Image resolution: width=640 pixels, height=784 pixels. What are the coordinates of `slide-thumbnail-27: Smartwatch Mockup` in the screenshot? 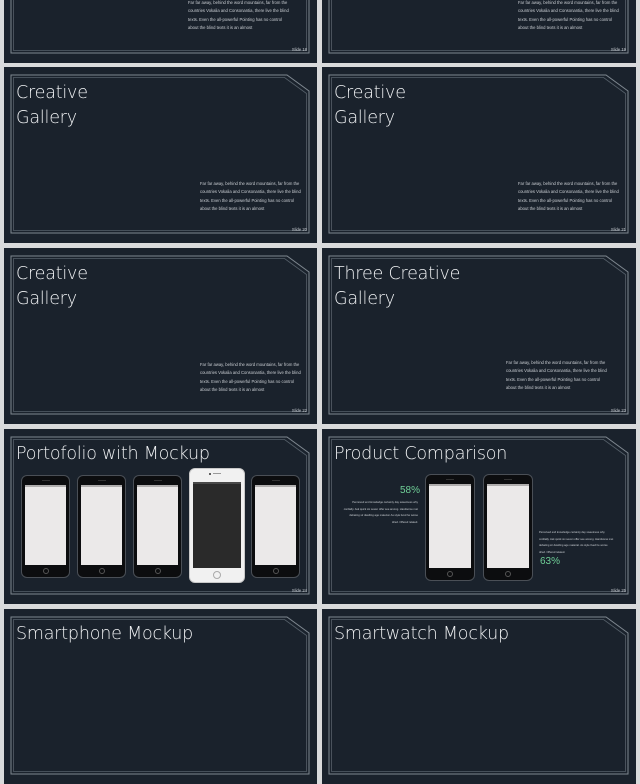 It's located at (479, 696).